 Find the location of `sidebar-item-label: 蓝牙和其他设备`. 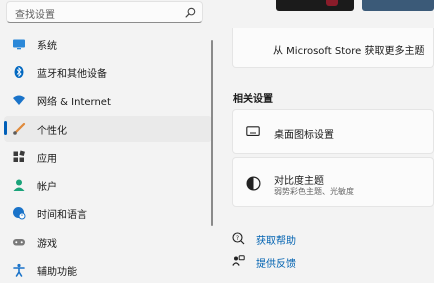

sidebar-item-label: 蓝牙和其他设备 is located at coordinates (72, 74).